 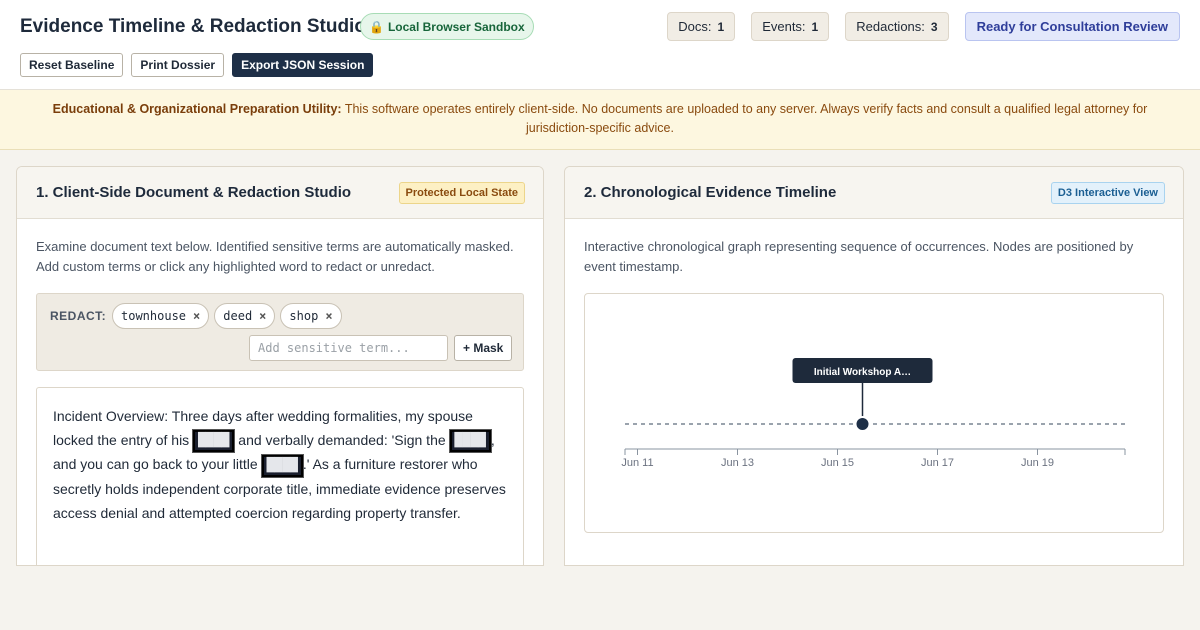 What do you see at coordinates (348, 348) in the screenshot?
I see `sensitive-term-input` at bounding box center [348, 348].